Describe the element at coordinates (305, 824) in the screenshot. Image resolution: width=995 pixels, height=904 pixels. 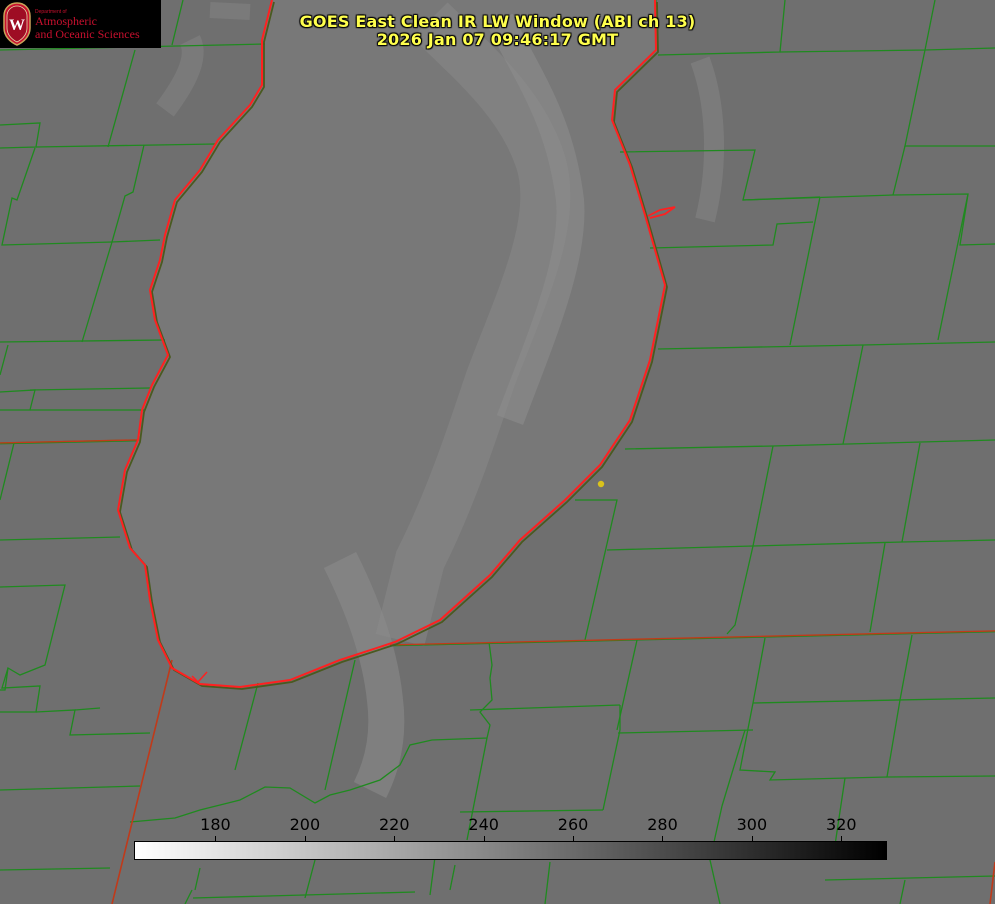
I see `colorbar-tick-label: 200` at that location.